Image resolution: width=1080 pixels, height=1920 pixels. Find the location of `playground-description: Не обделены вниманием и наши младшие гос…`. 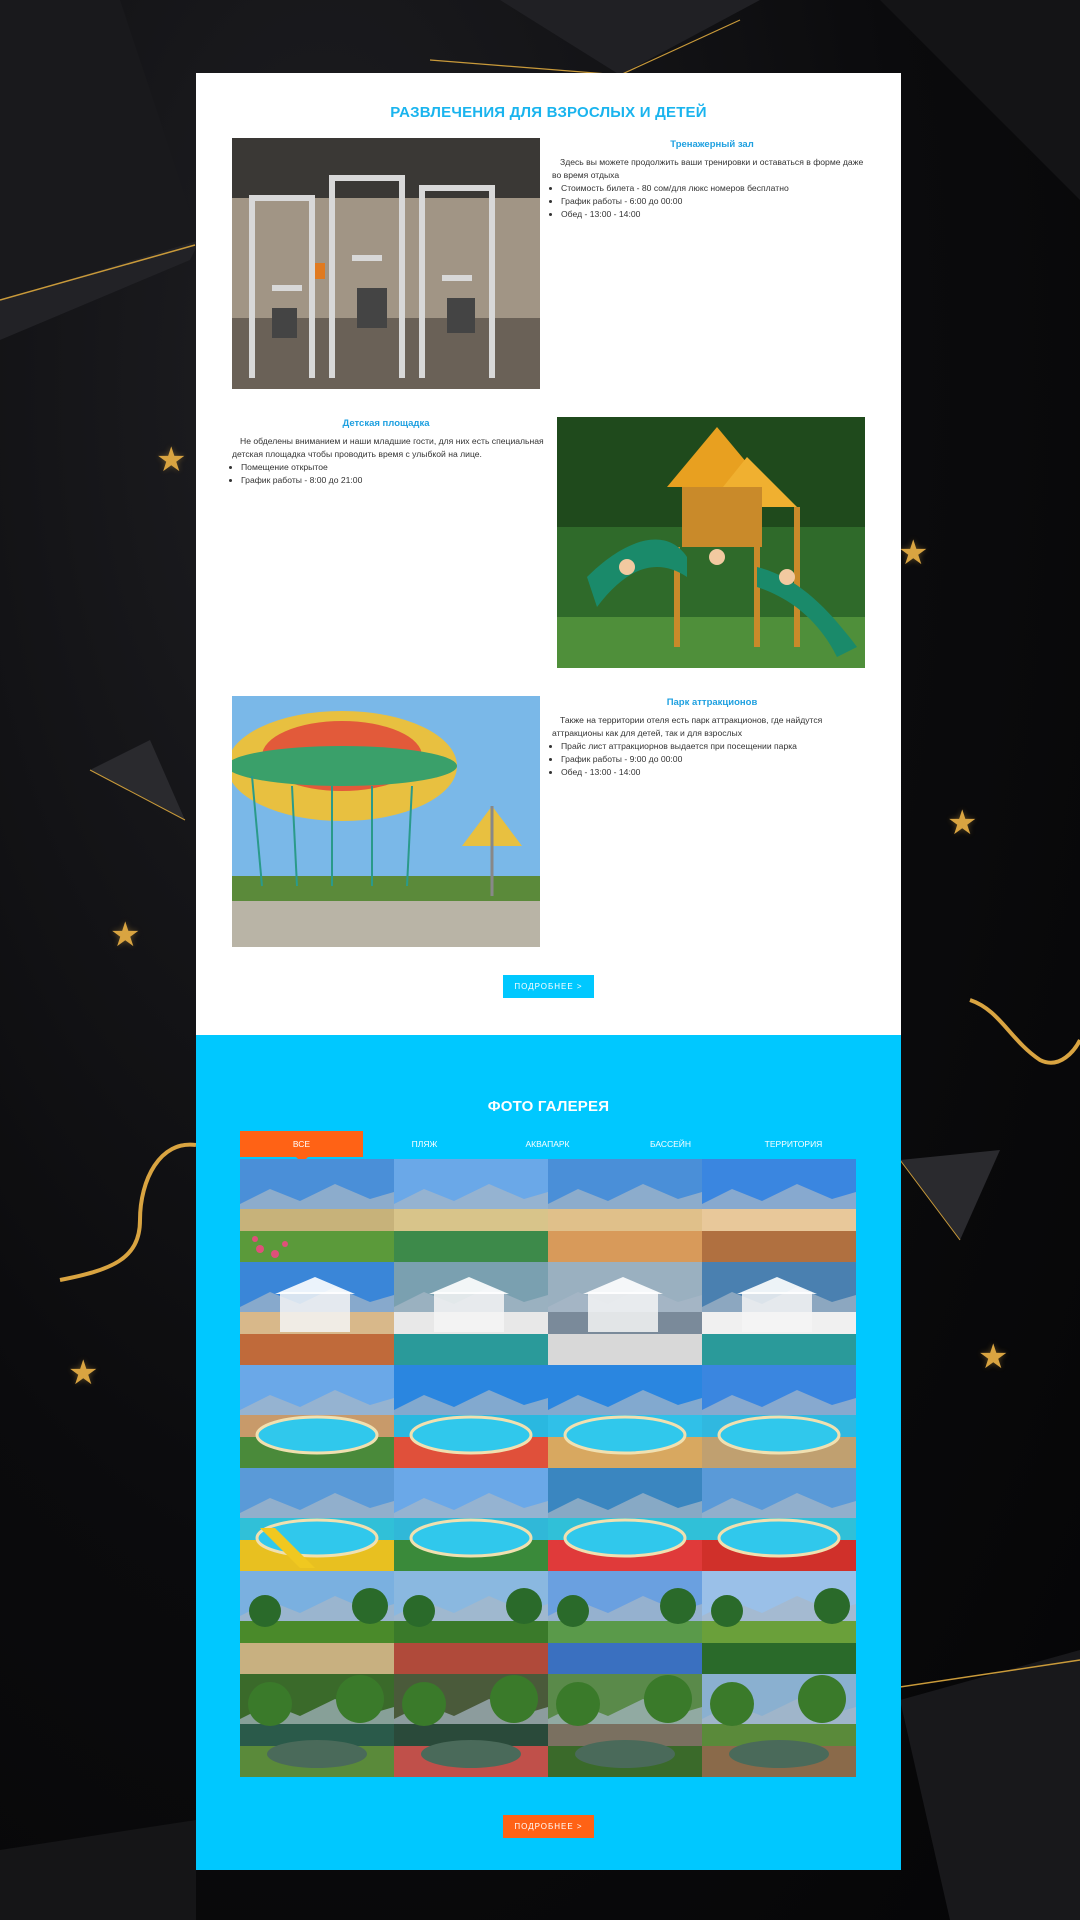

playground-description: Не обделены вниманием и наши младшие гос… is located at coordinates (388, 461).